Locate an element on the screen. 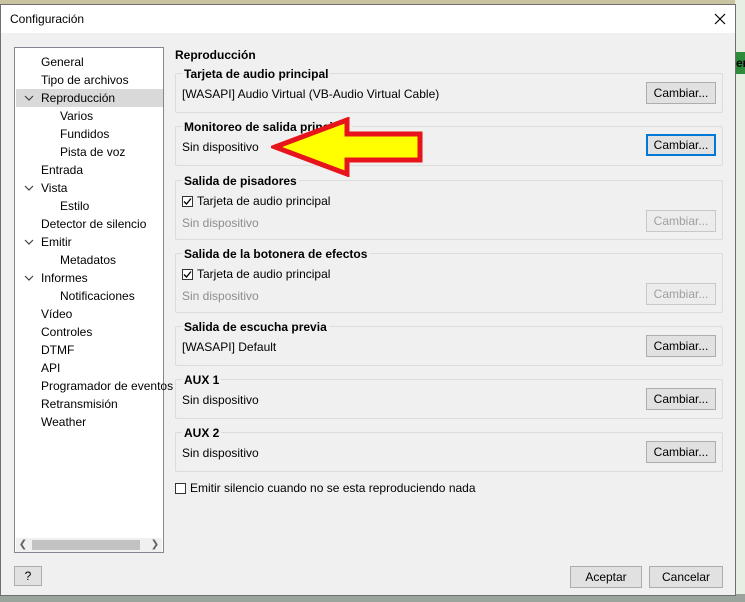 This screenshot has height=602, width=745. tree-item: General is located at coordinates (89, 62).